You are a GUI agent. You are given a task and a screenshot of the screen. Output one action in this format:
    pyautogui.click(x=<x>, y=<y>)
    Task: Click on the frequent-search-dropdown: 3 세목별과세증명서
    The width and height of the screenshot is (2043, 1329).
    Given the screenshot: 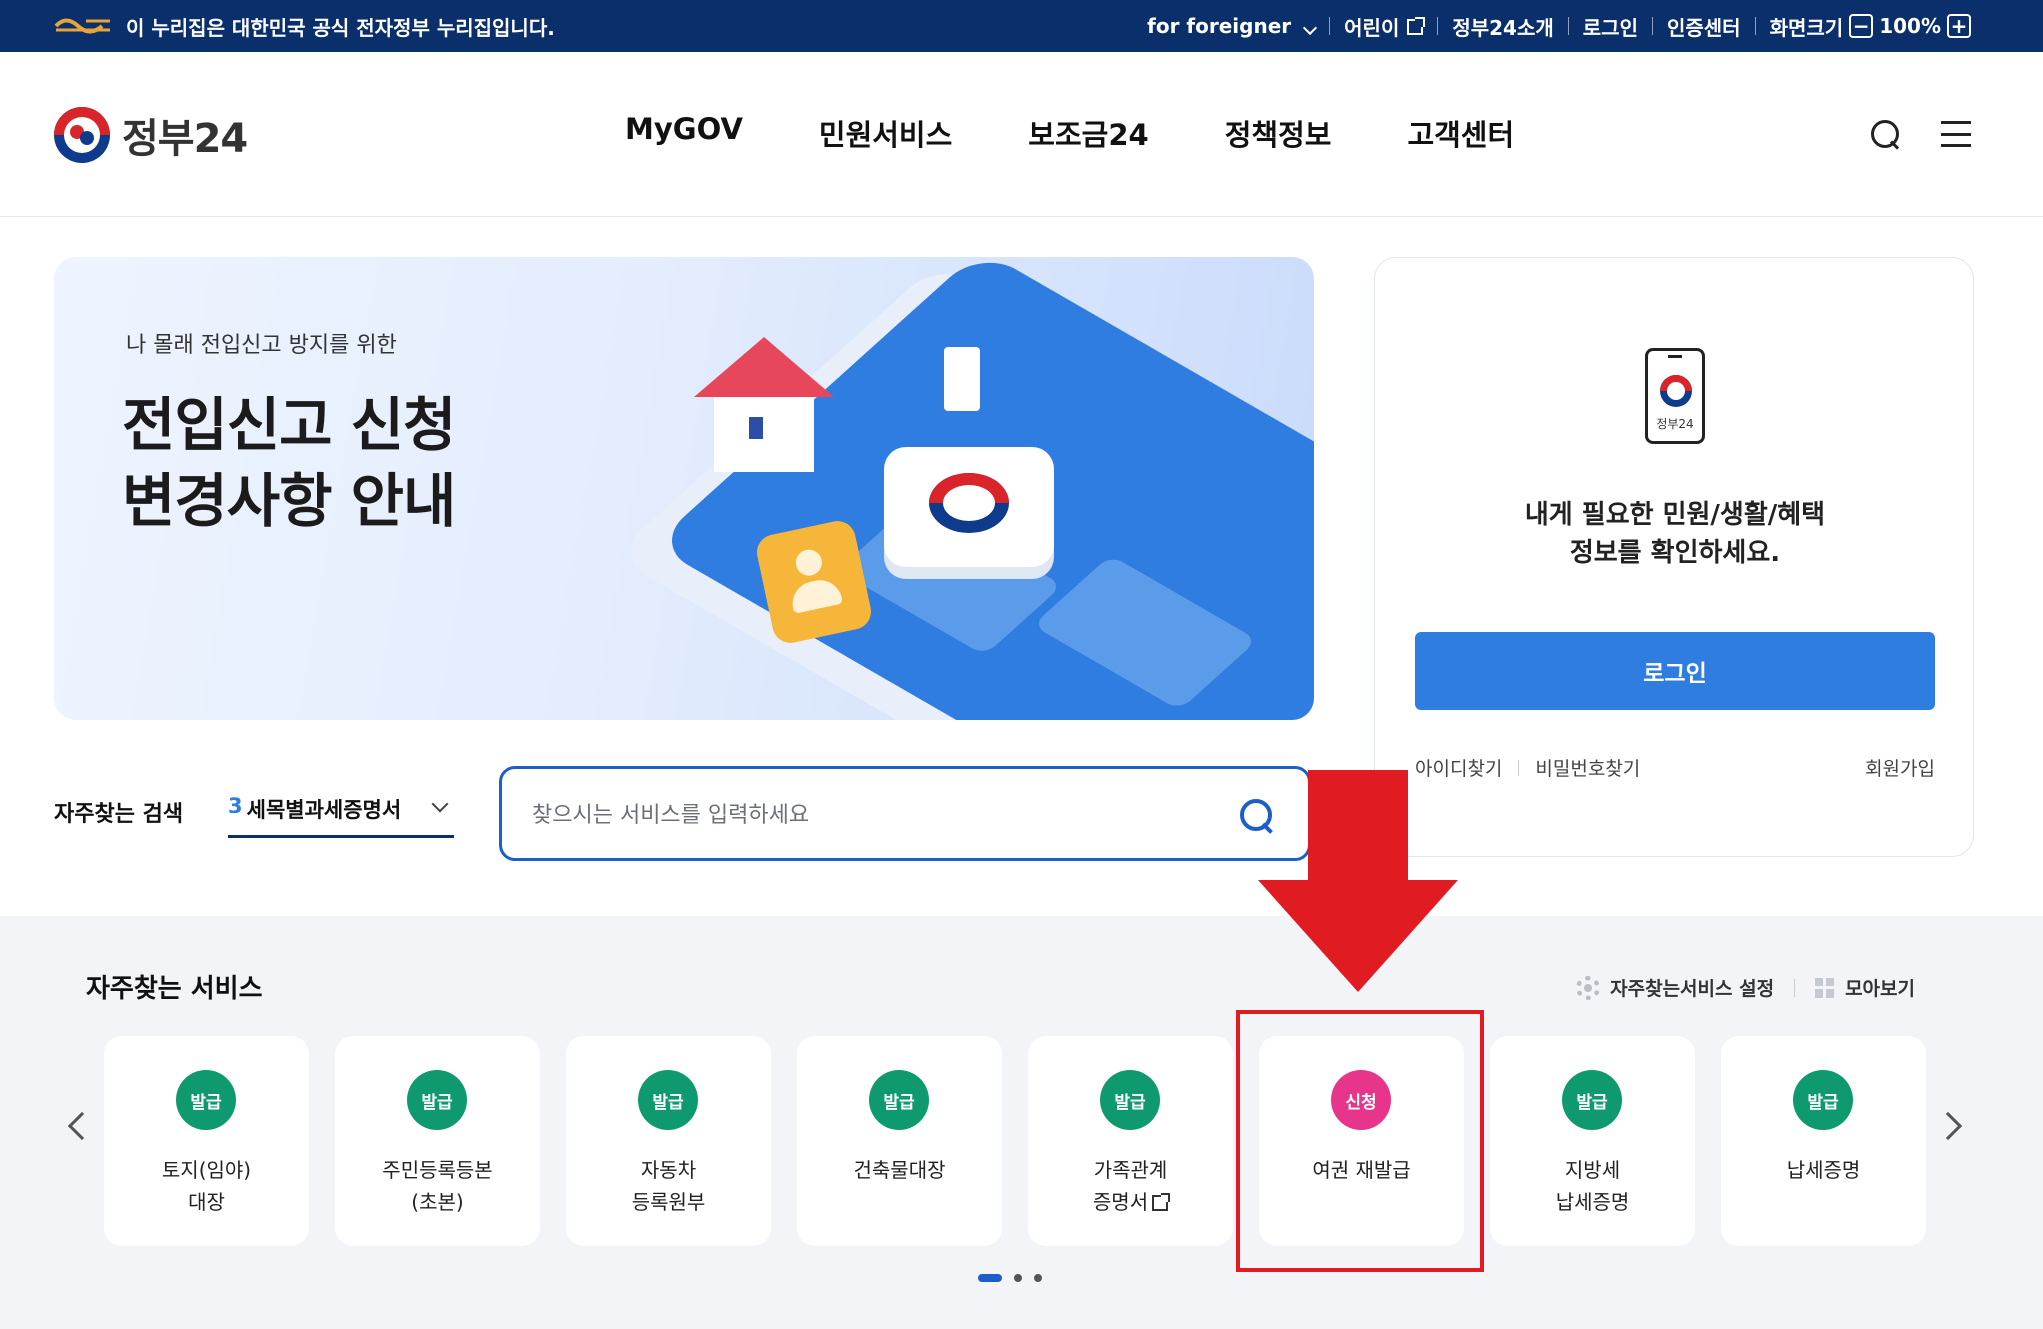 What is the action you would take?
    pyautogui.click(x=341, y=816)
    